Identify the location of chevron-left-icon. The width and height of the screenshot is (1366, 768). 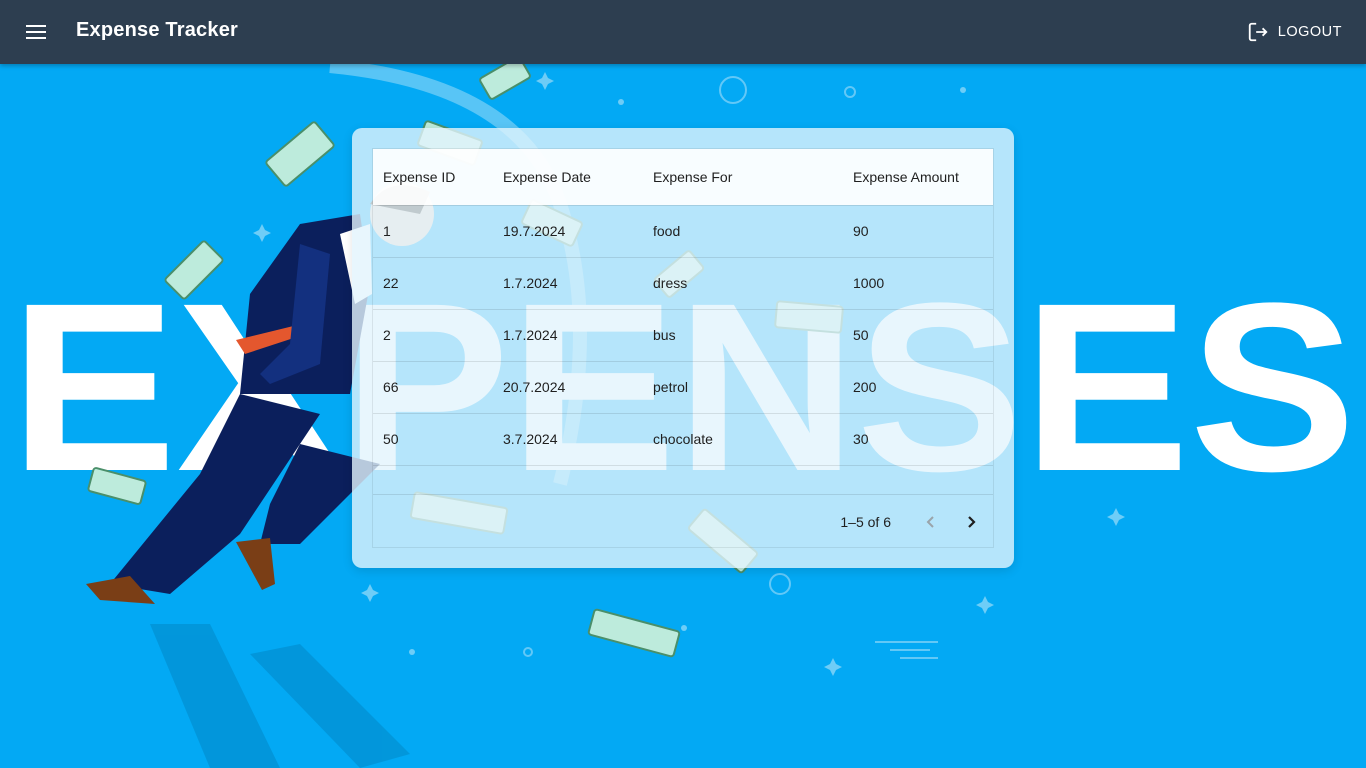
(930, 522).